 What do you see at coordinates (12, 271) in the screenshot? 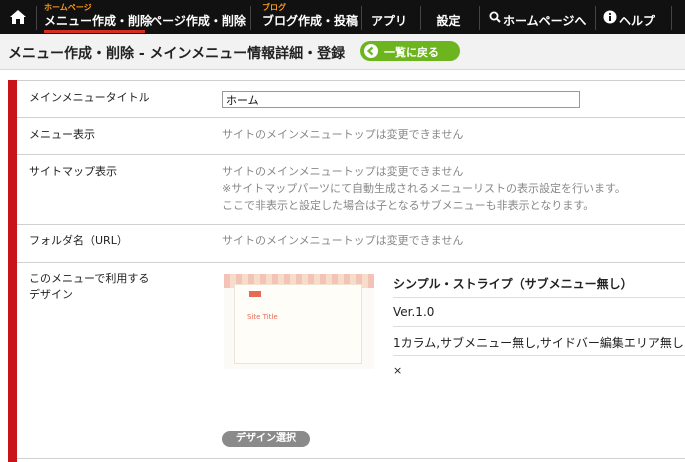
I see `form-accent-bar` at bounding box center [12, 271].